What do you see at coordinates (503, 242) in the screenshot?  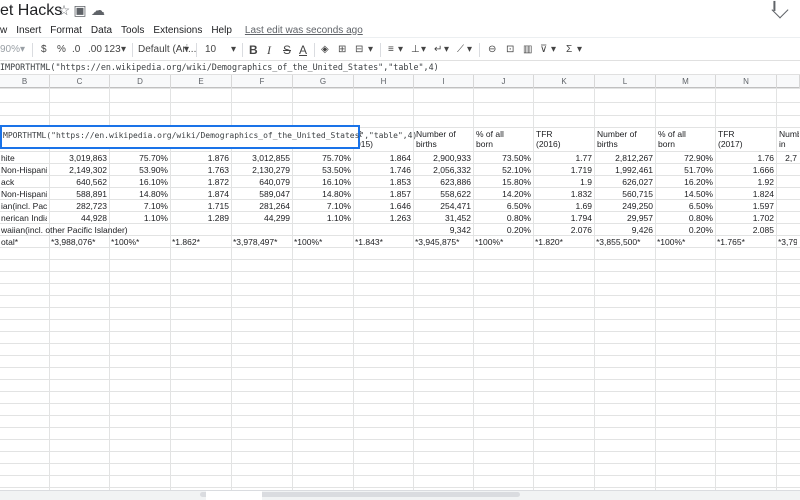 I see `data-cell: *100%*` at bounding box center [503, 242].